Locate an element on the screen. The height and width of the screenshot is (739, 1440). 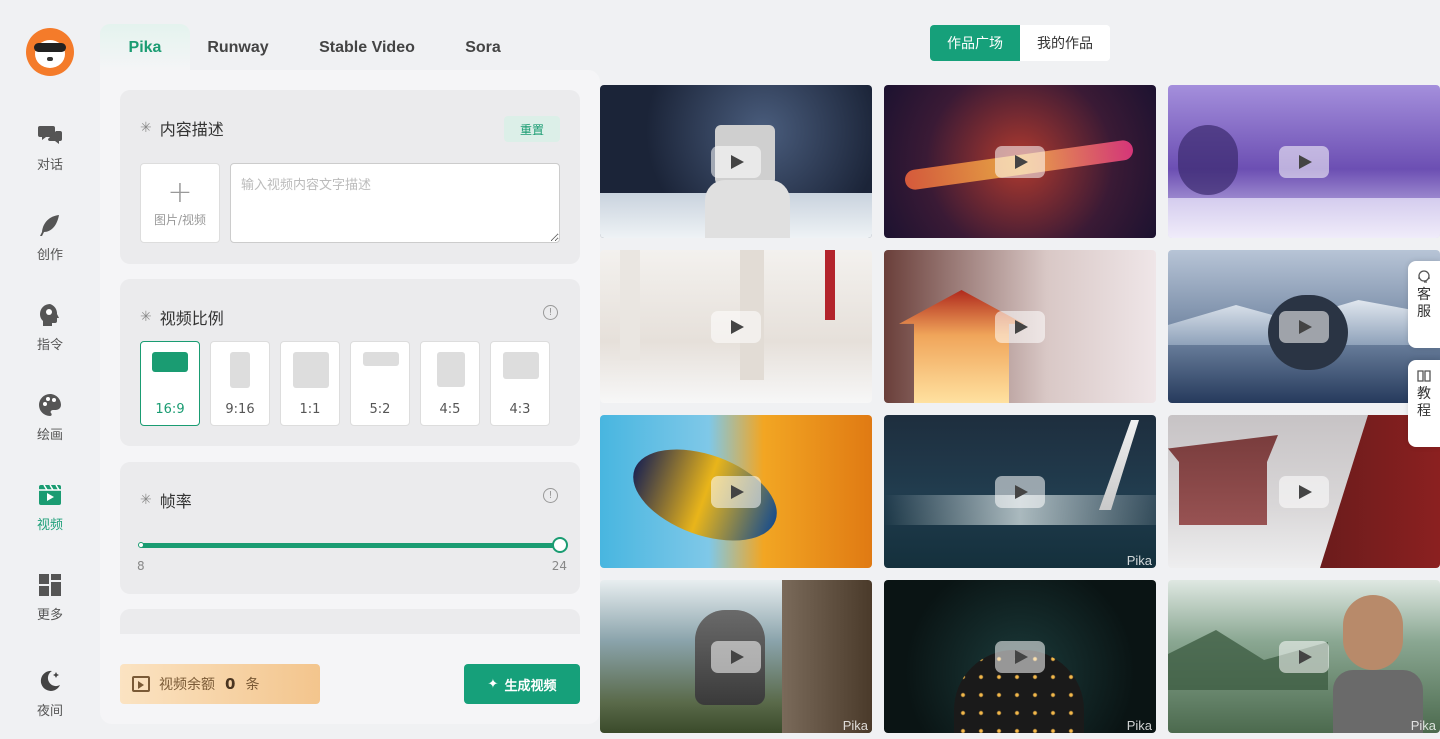
video-balance: 视频余额 0 条 is located at coordinates (220, 684).